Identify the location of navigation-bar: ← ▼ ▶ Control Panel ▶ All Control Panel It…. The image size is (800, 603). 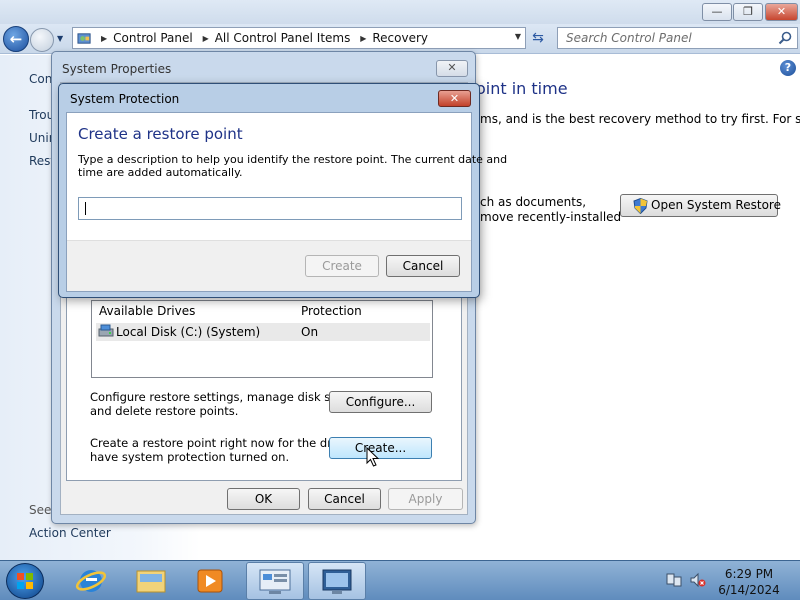
(400, 39).